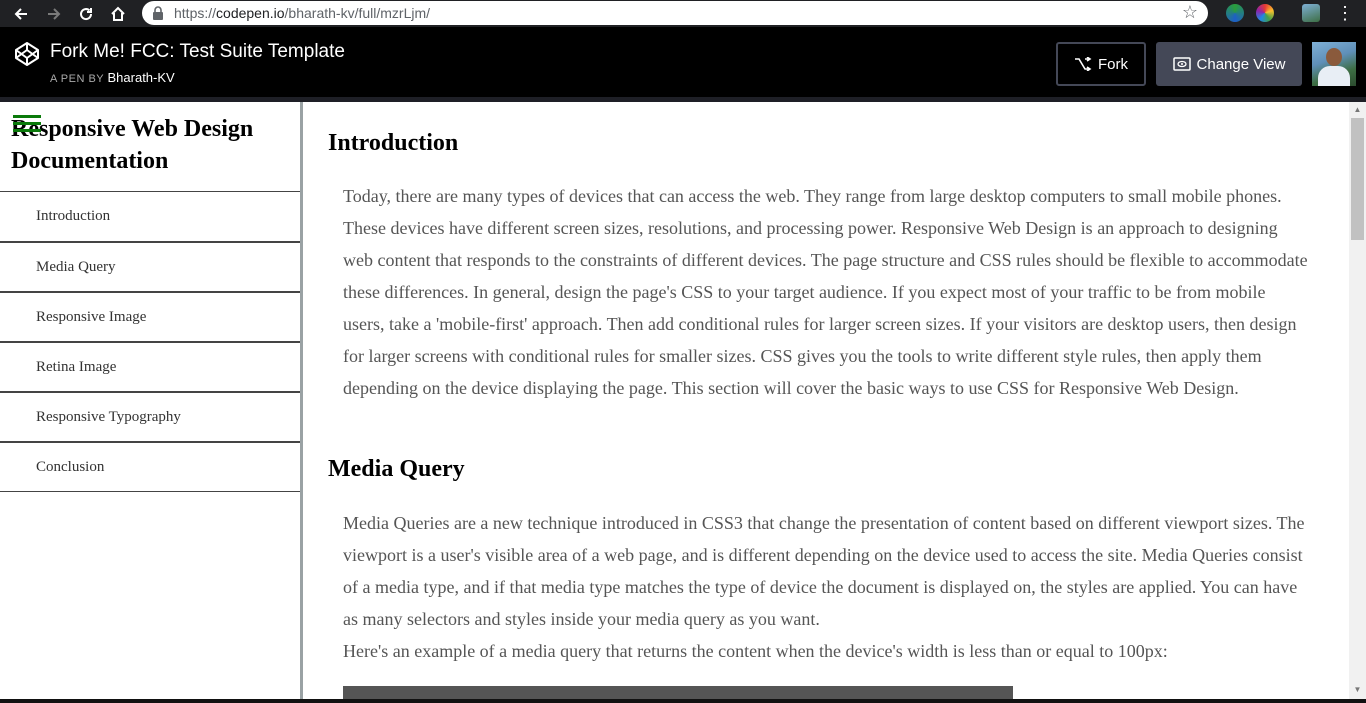 This screenshot has height=703, width=1366. I want to click on pen-byline: A PEN BY Bharath-KV, so click(112, 77).